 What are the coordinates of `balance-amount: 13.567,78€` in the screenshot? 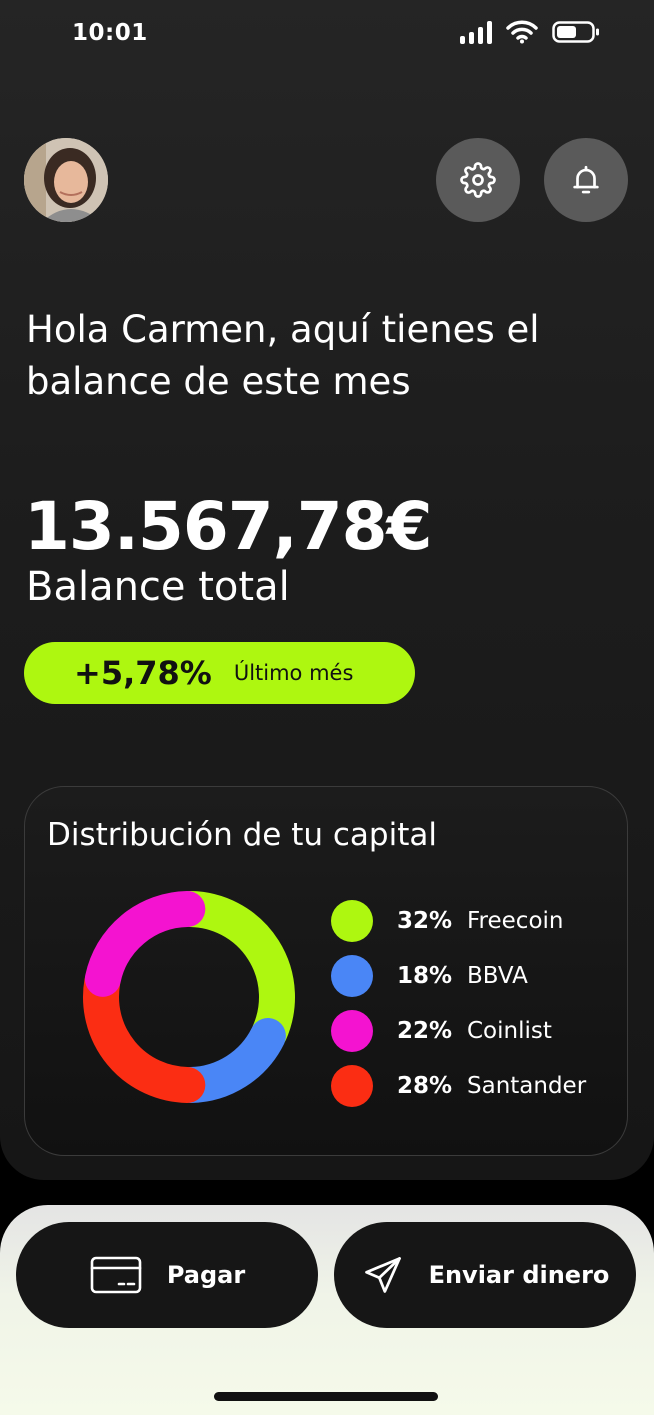 It's located at (228, 526).